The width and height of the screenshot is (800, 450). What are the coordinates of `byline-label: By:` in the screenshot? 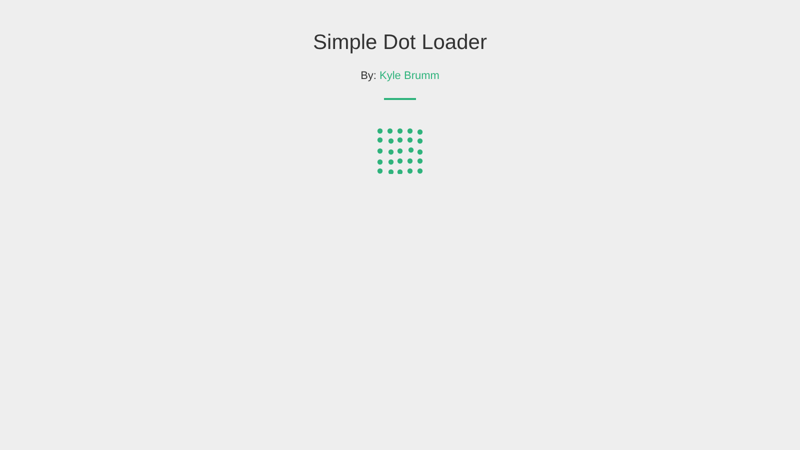 It's located at (368, 76).